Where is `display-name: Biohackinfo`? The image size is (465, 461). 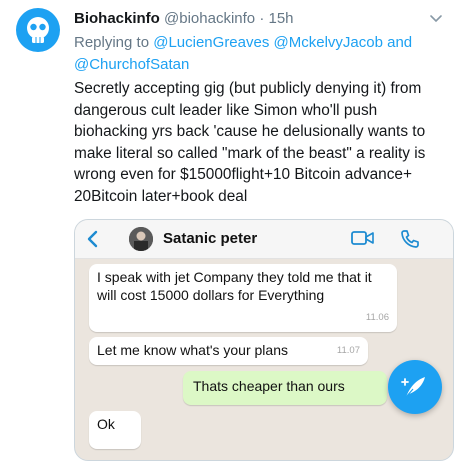
display-name: Biohackinfo is located at coordinates (117, 18).